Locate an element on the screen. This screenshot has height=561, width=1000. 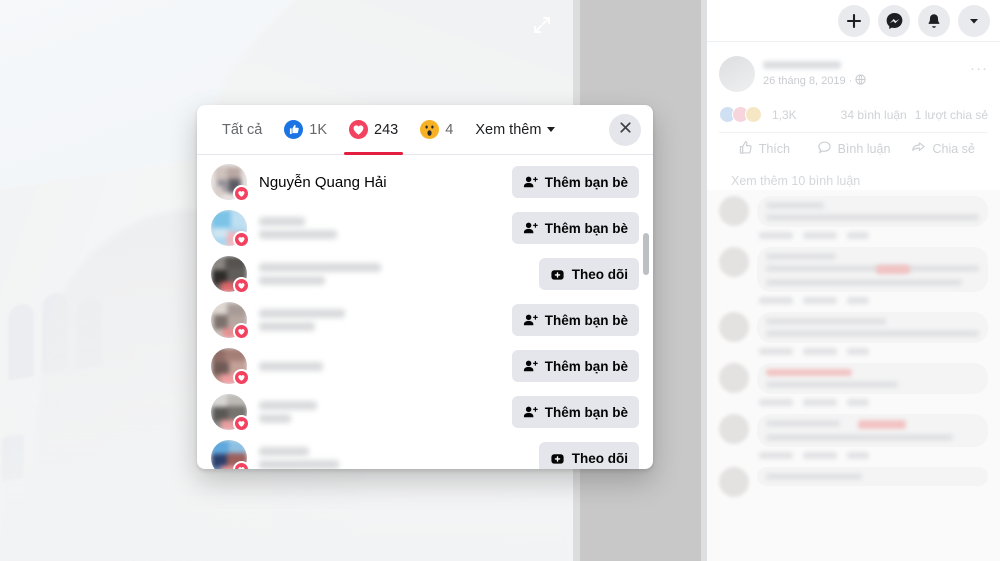
see-more-comments-link: Xem thêm 10 bình luận is located at coordinates (853, 177).